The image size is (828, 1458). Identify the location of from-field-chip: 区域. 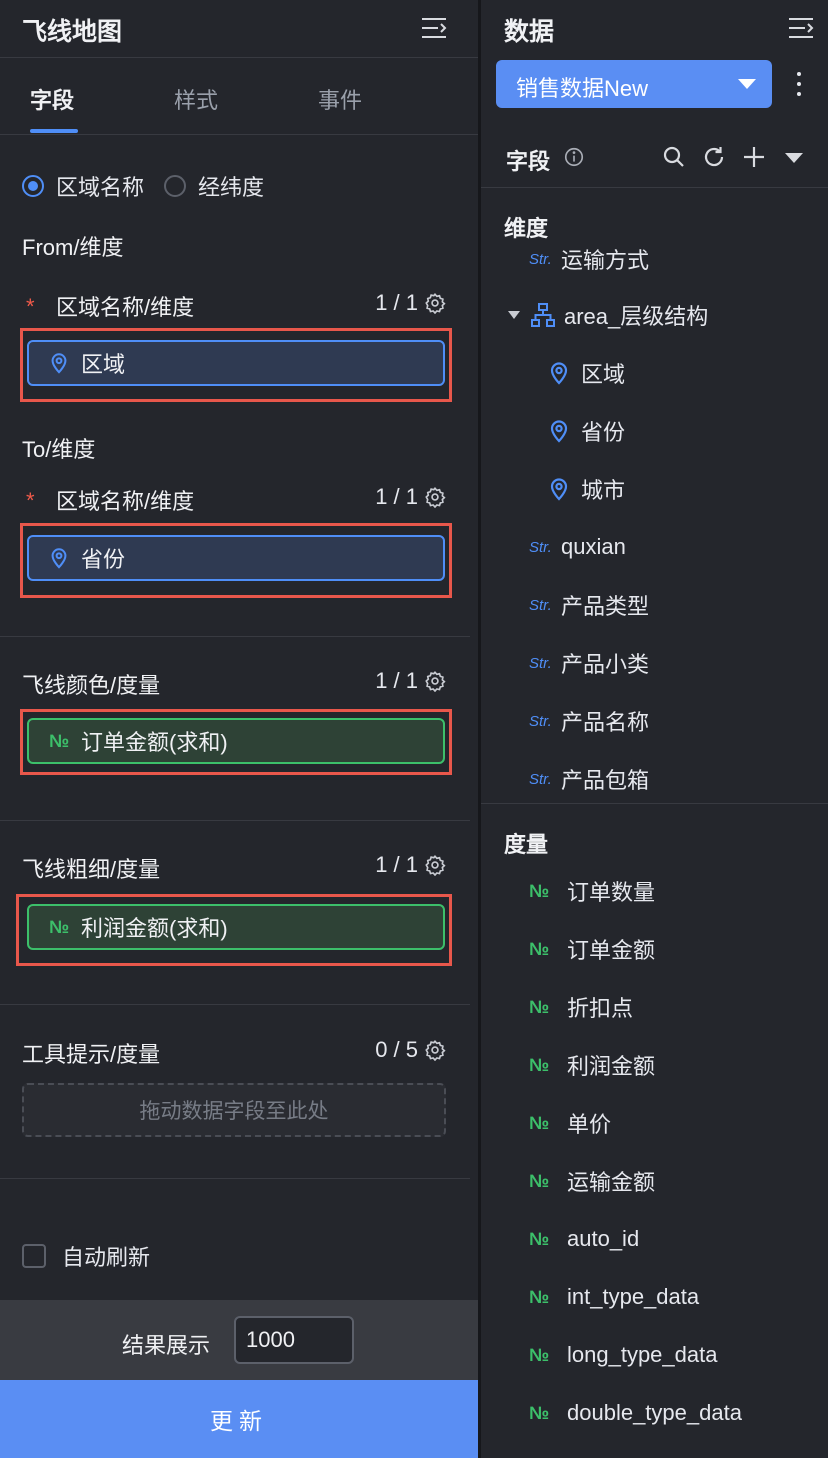
(236, 363).